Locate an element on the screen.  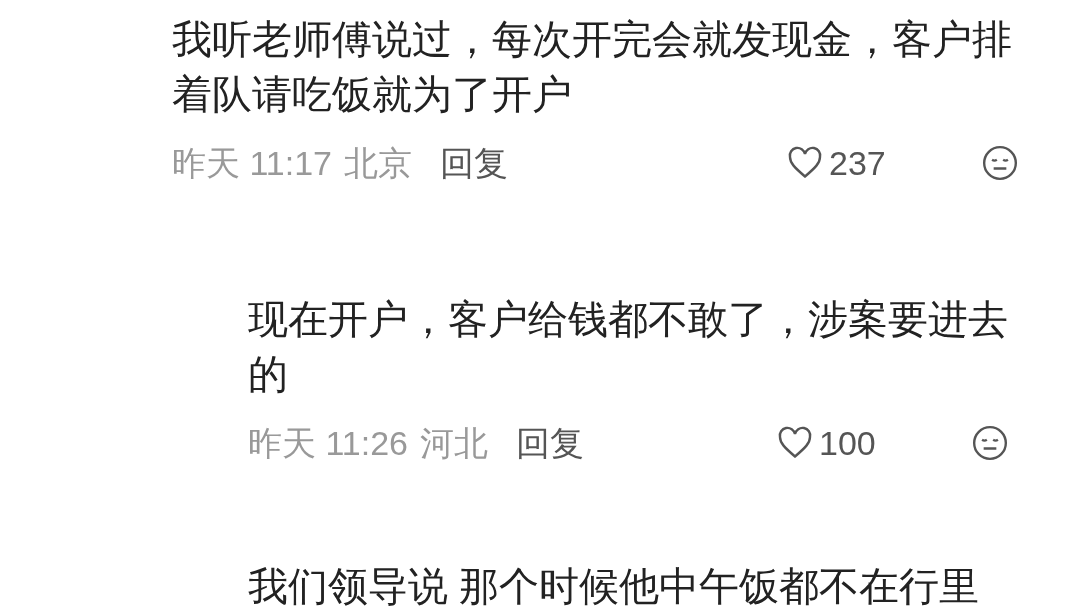
comment-text: 我听老师傅说过，每次开完会就发现金，客户排着队请吃饭就为了开户 is located at coordinates (592, 67).